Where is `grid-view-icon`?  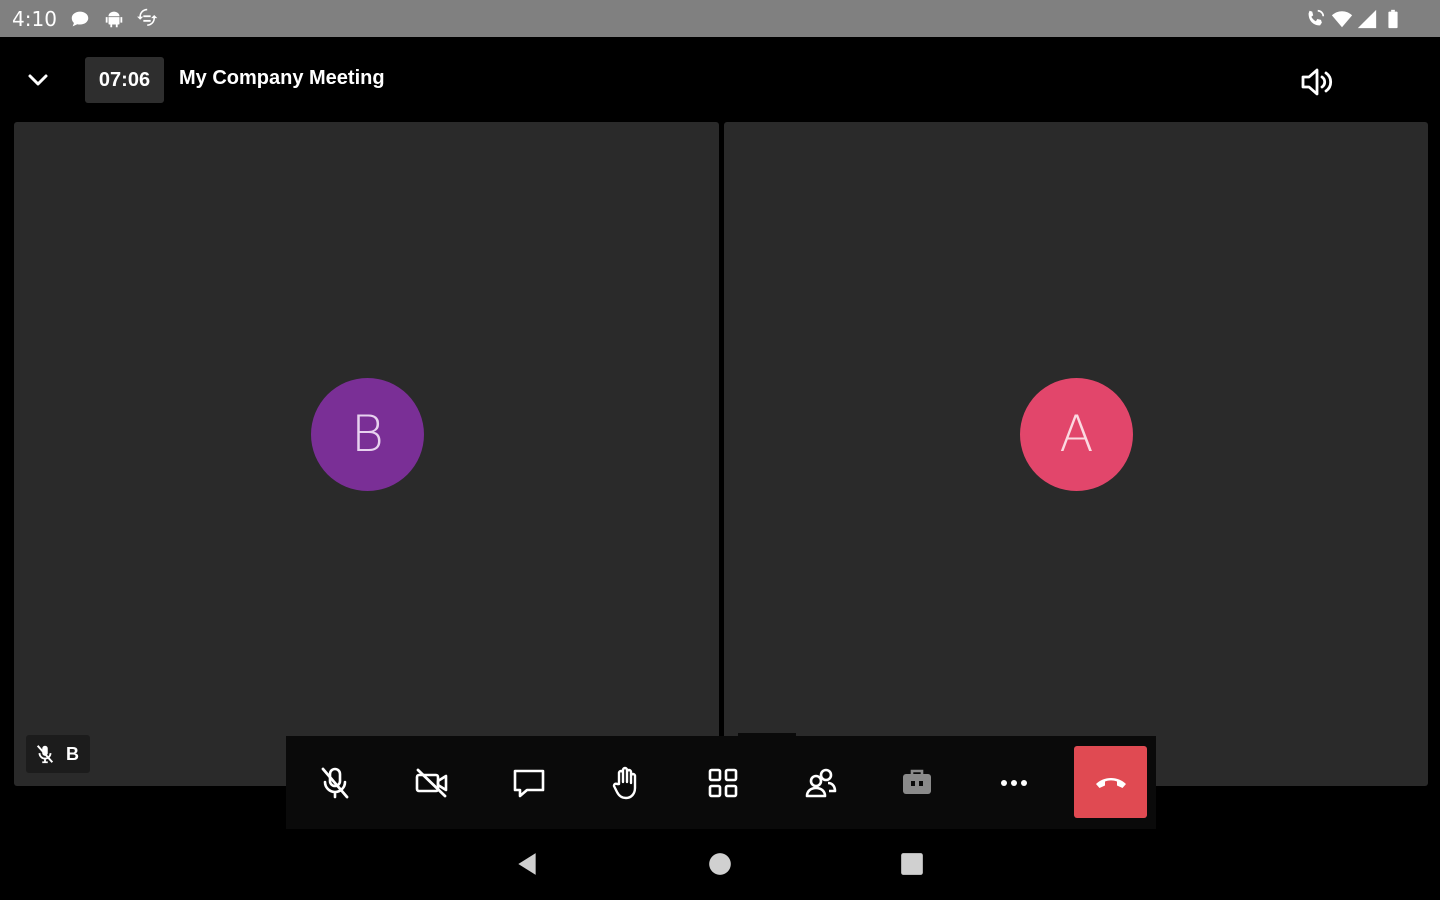
grid-view-icon is located at coordinates (722, 782).